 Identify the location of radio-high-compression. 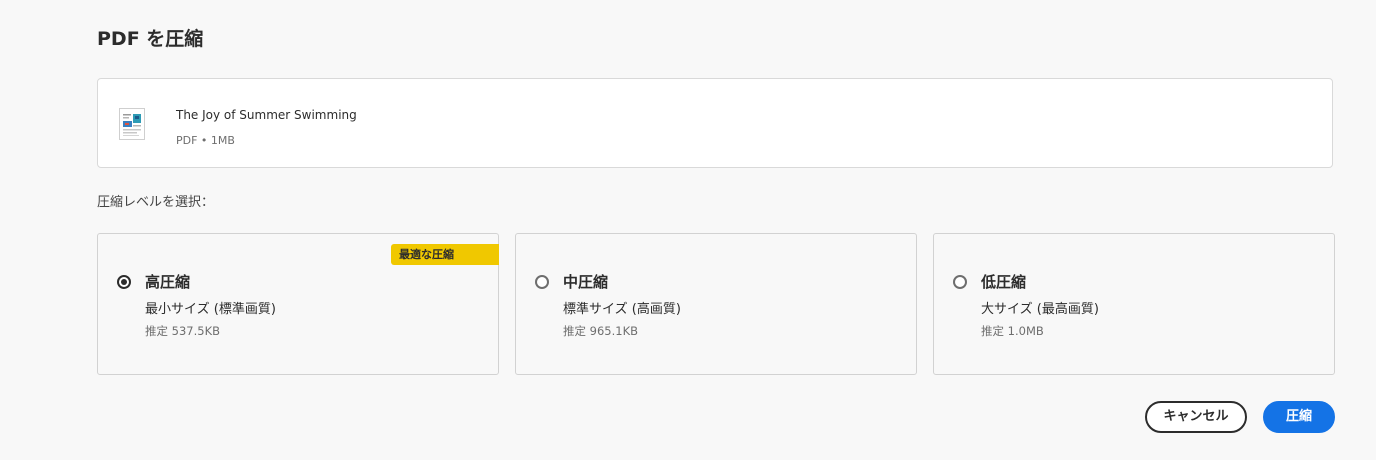
(124, 282).